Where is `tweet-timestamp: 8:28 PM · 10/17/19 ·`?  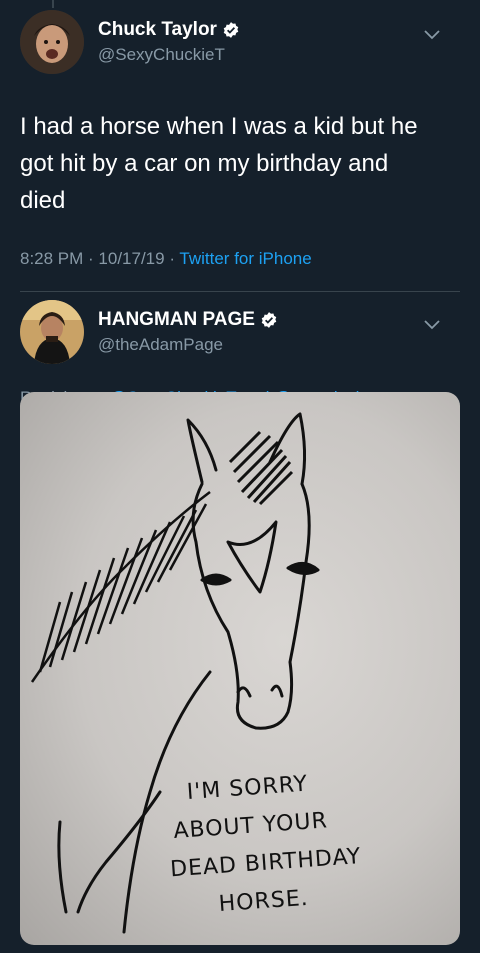
tweet-timestamp: 8:28 PM · 10/17/19 · is located at coordinates (100, 258).